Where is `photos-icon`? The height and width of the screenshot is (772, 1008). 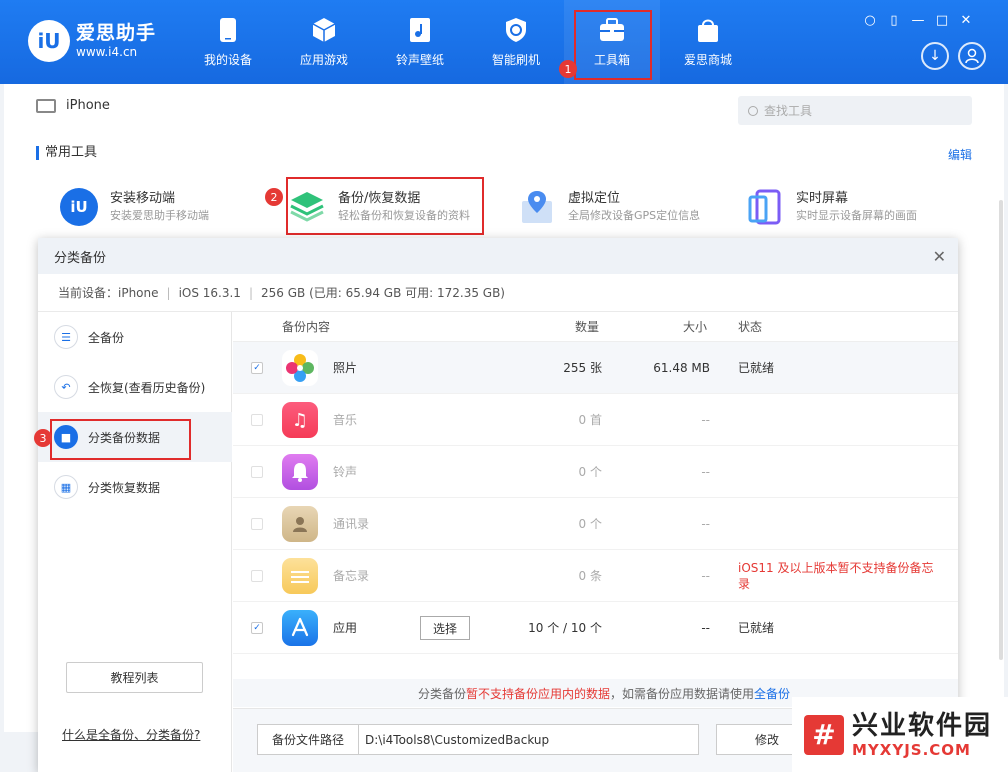 photos-icon is located at coordinates (300, 368).